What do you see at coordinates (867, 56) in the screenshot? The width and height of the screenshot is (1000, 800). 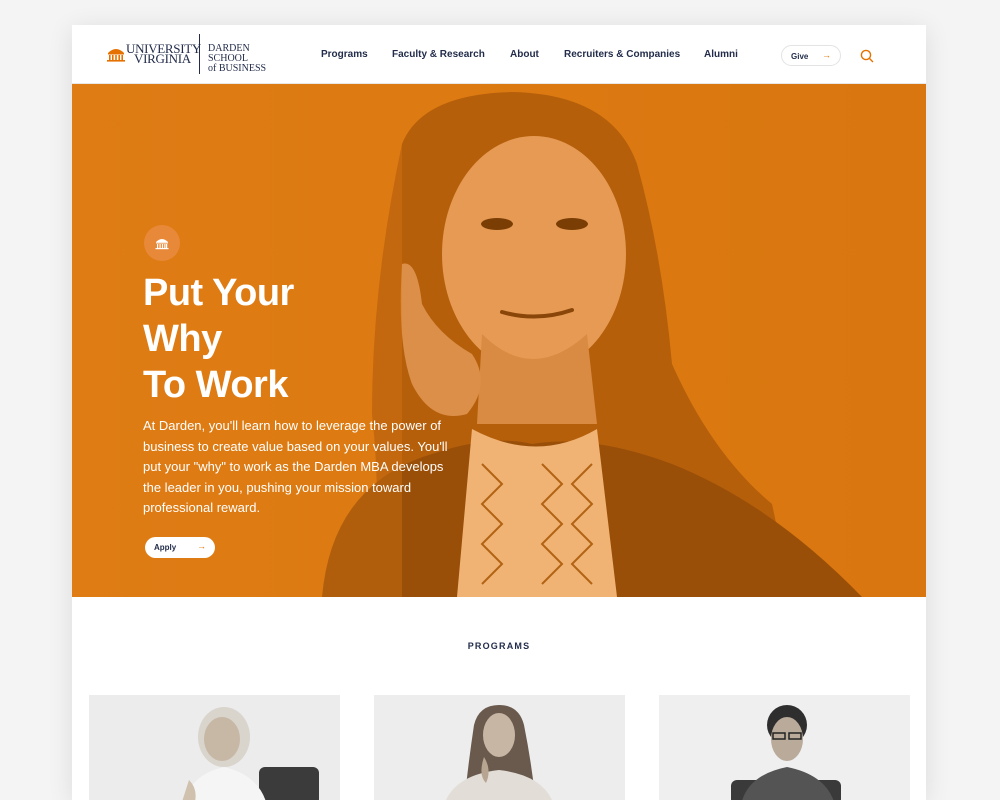 I see `search-icon` at bounding box center [867, 56].